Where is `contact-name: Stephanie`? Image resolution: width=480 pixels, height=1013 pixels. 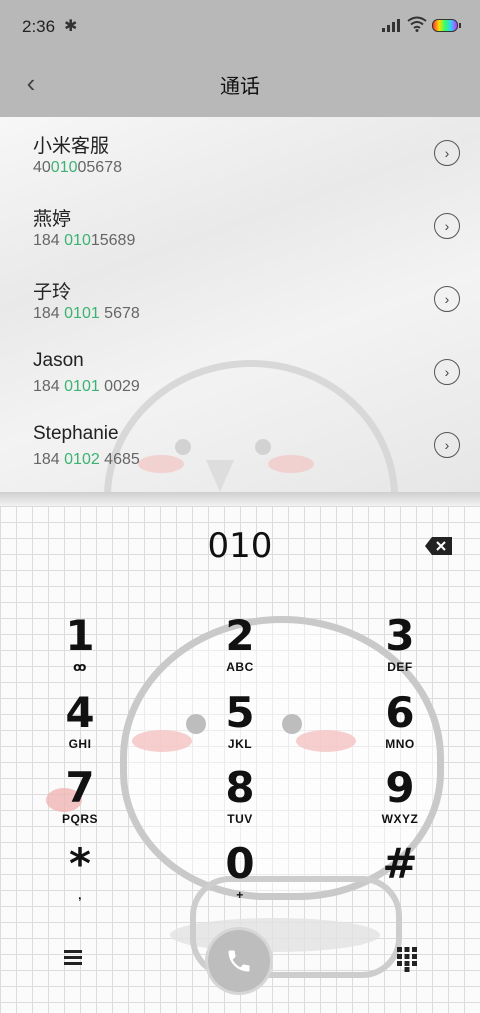 contact-name: Stephanie is located at coordinates (76, 433).